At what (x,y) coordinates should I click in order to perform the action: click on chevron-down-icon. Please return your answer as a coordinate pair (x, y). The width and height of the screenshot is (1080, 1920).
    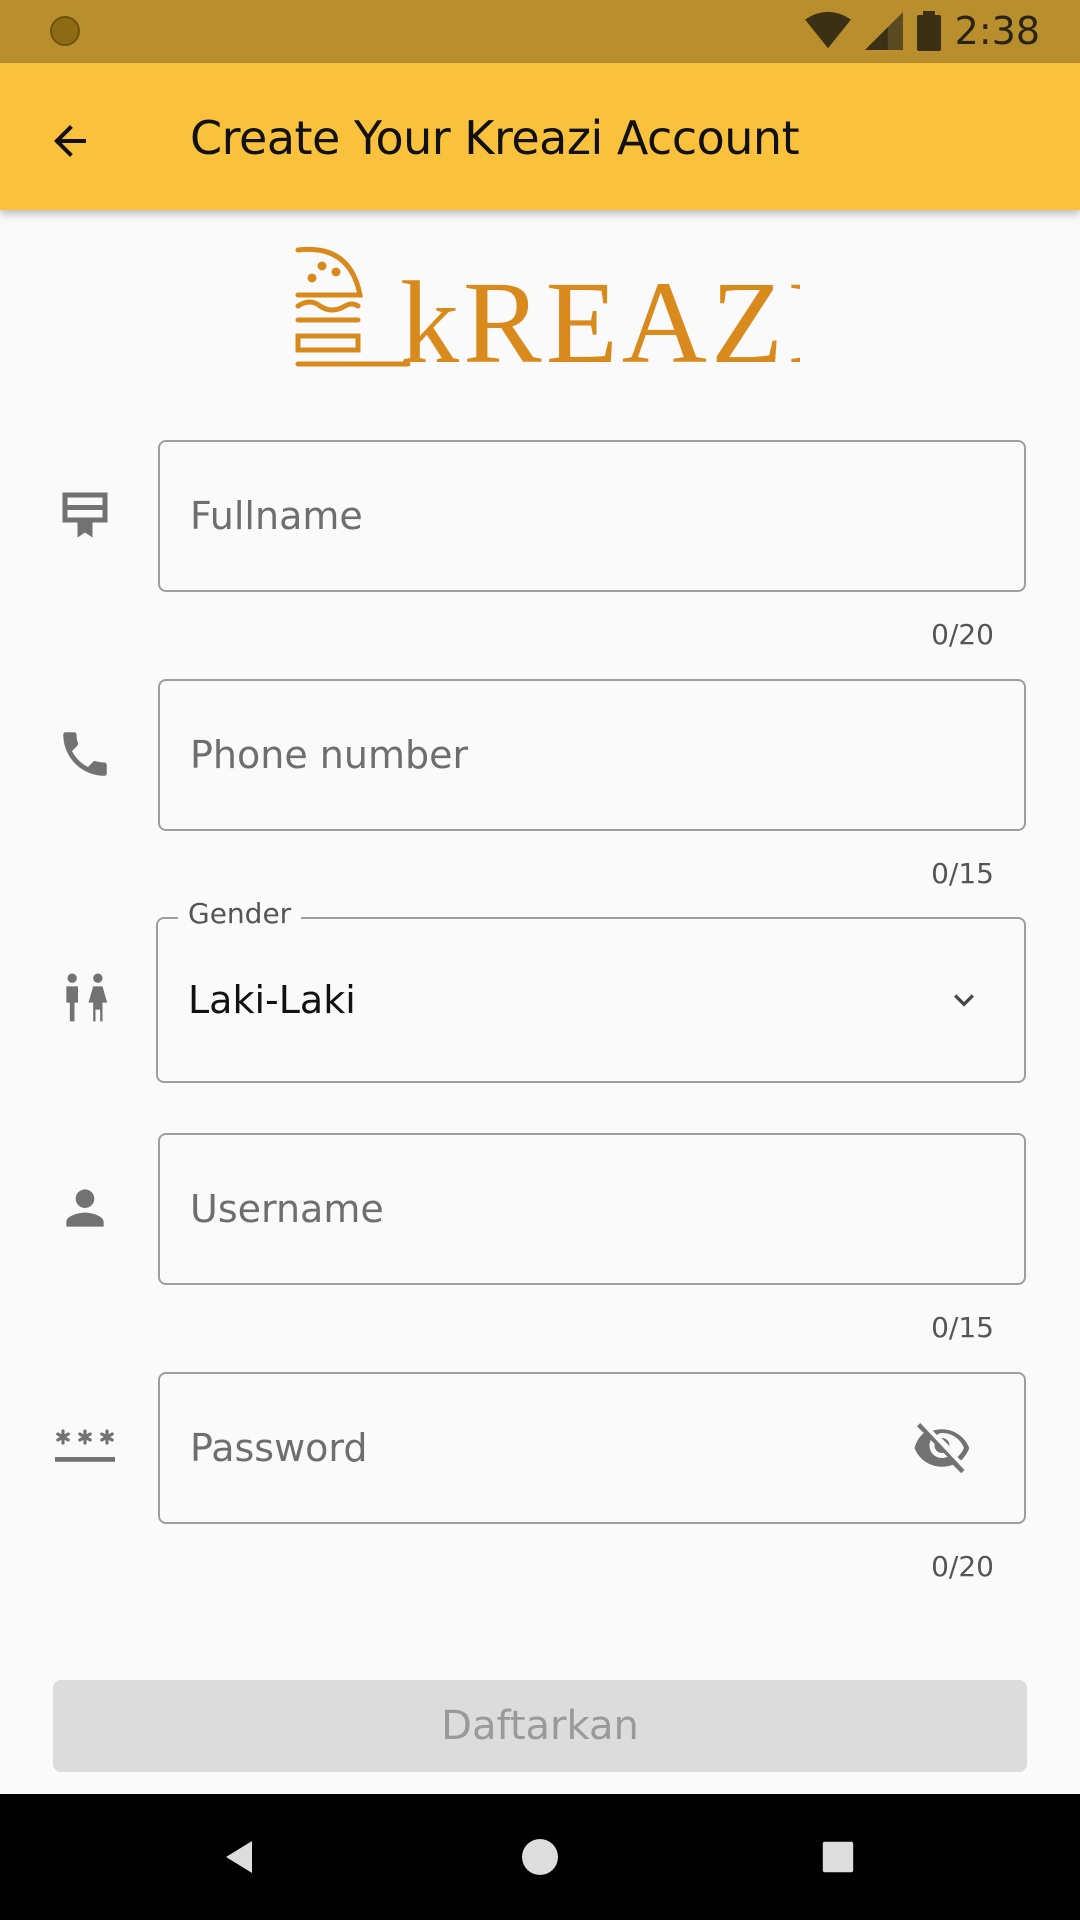
    Looking at the image, I should click on (964, 1000).